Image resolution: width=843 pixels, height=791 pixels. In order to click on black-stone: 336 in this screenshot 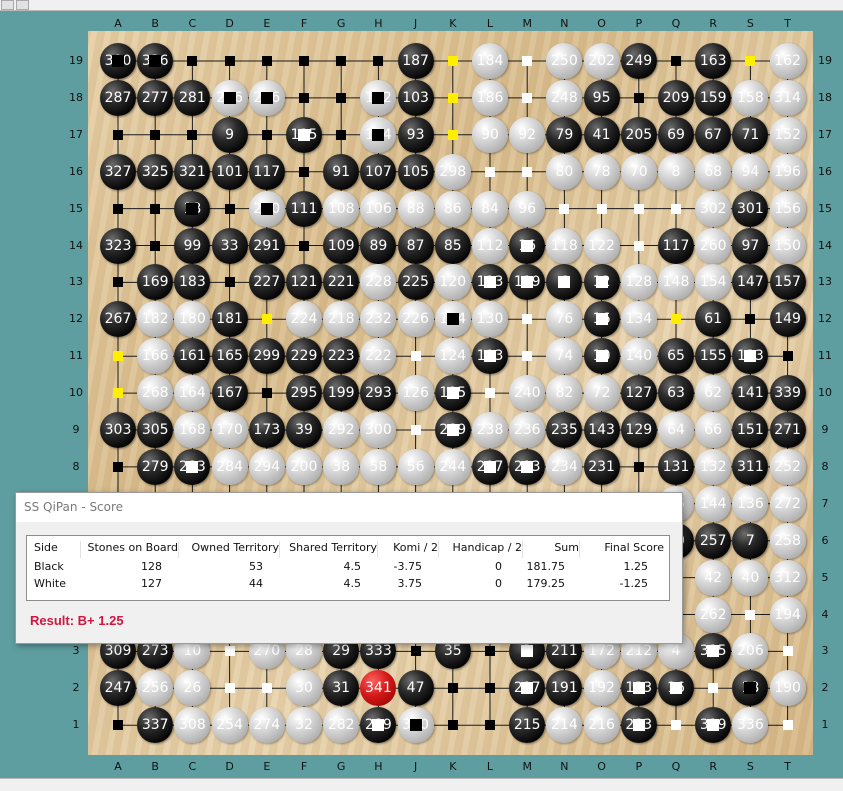, I will do `click(155, 61)`.